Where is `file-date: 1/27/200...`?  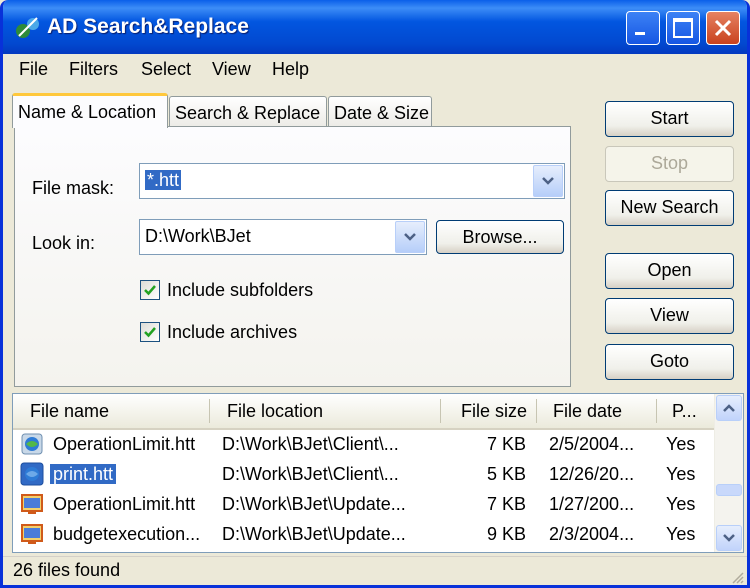
file-date: 1/27/200... is located at coordinates (592, 504).